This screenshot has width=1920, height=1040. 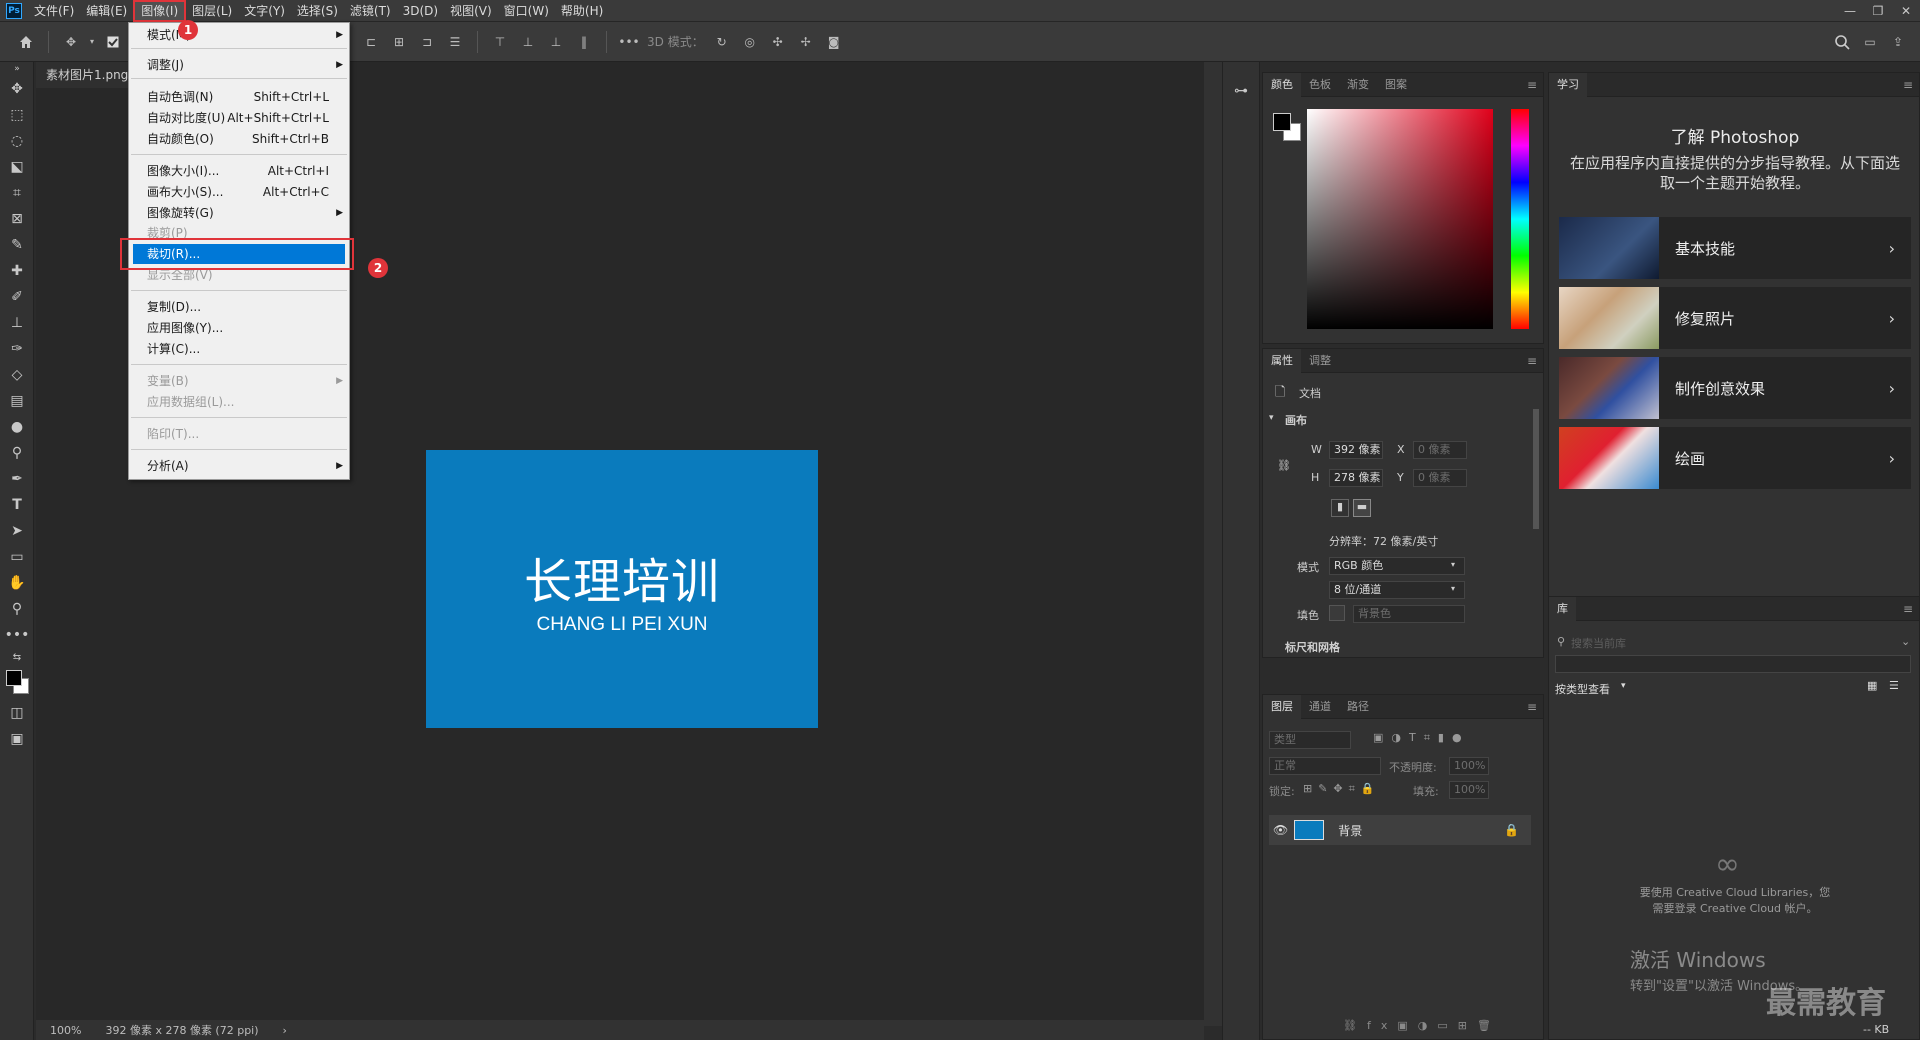 What do you see at coordinates (17, 531) in the screenshot?
I see `path-select-tool-icon: ➤` at bounding box center [17, 531].